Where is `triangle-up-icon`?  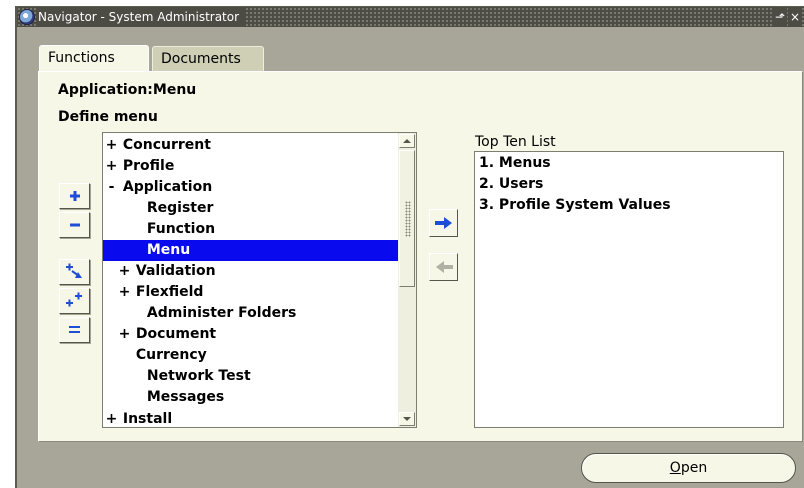 triangle-up-icon is located at coordinates (407, 141).